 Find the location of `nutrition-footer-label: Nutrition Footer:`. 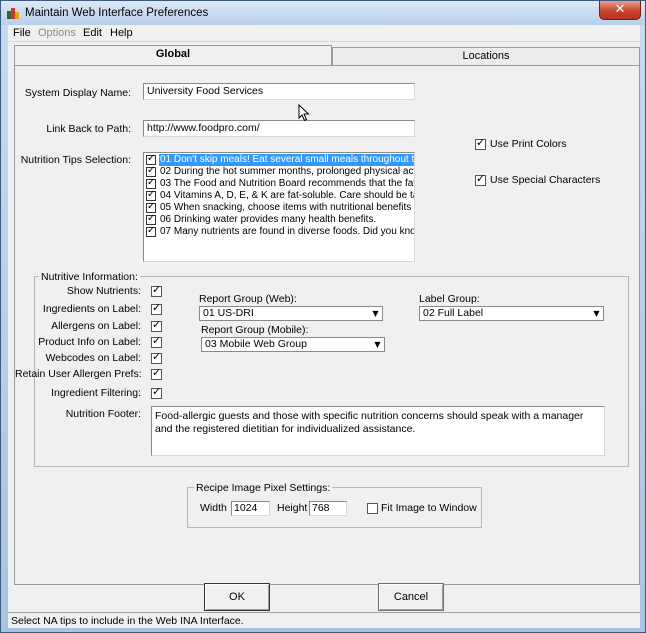

nutrition-footer-label: Nutrition Footer: is located at coordinates (103, 414).